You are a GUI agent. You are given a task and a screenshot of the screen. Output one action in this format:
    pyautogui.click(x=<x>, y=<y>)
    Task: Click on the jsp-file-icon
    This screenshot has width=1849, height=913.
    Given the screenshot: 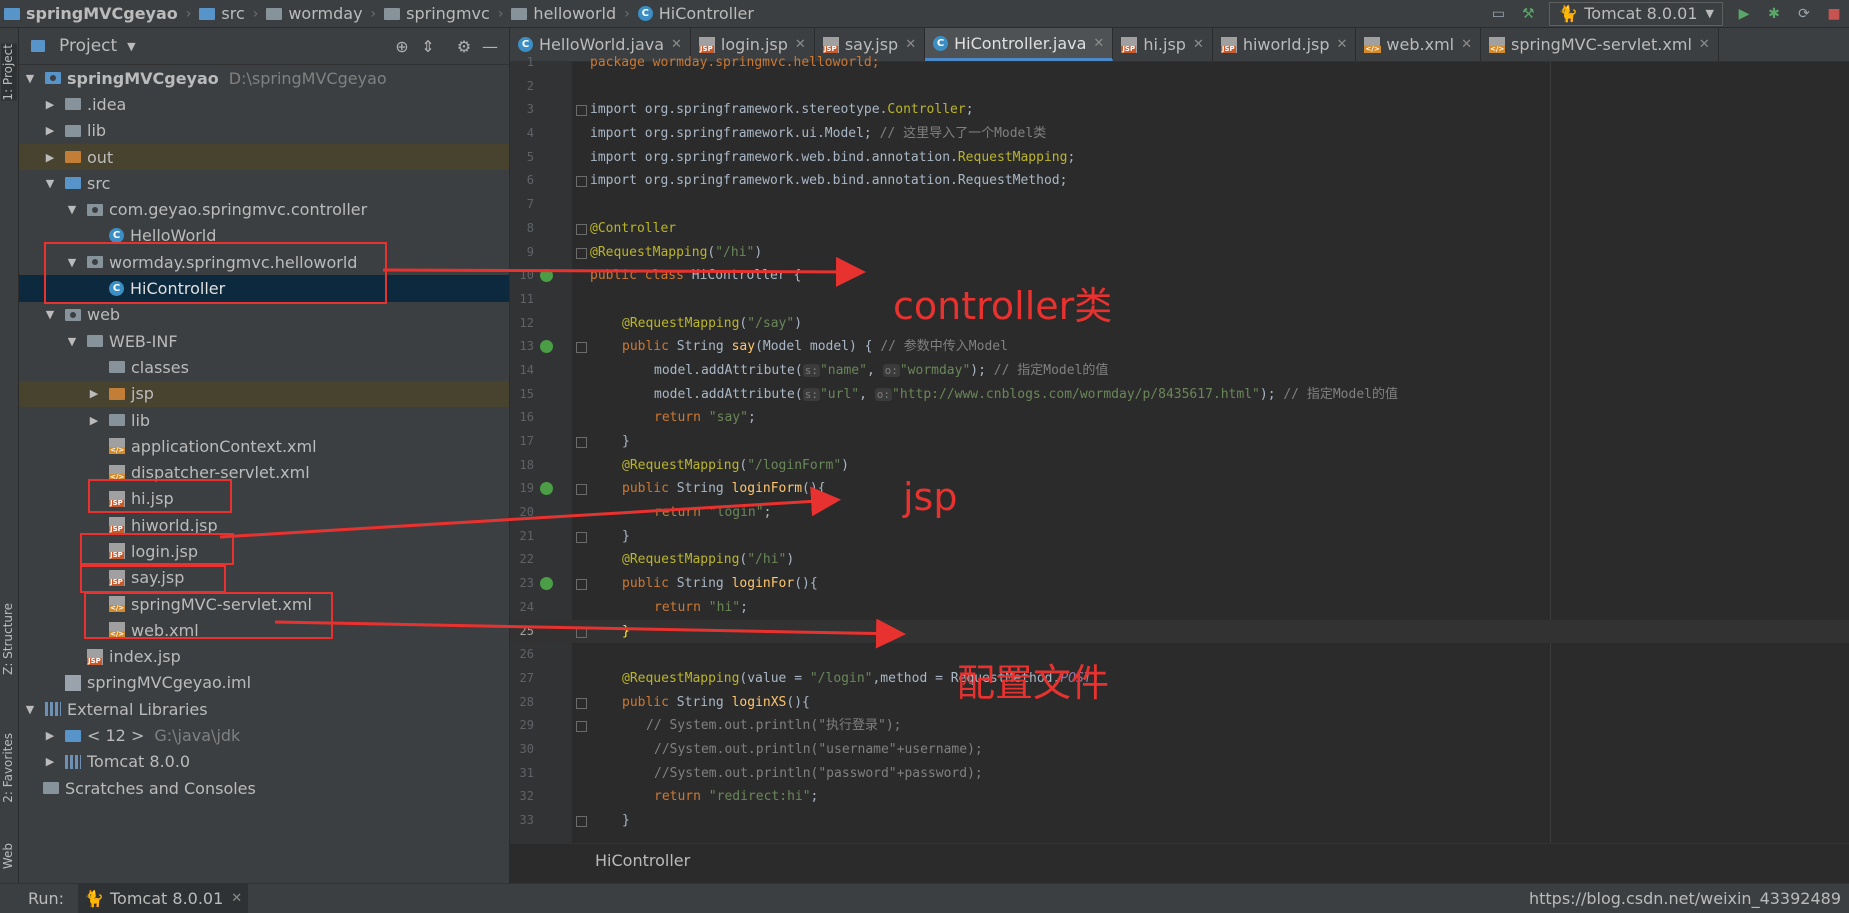 What is the action you would take?
    pyautogui.click(x=95, y=656)
    